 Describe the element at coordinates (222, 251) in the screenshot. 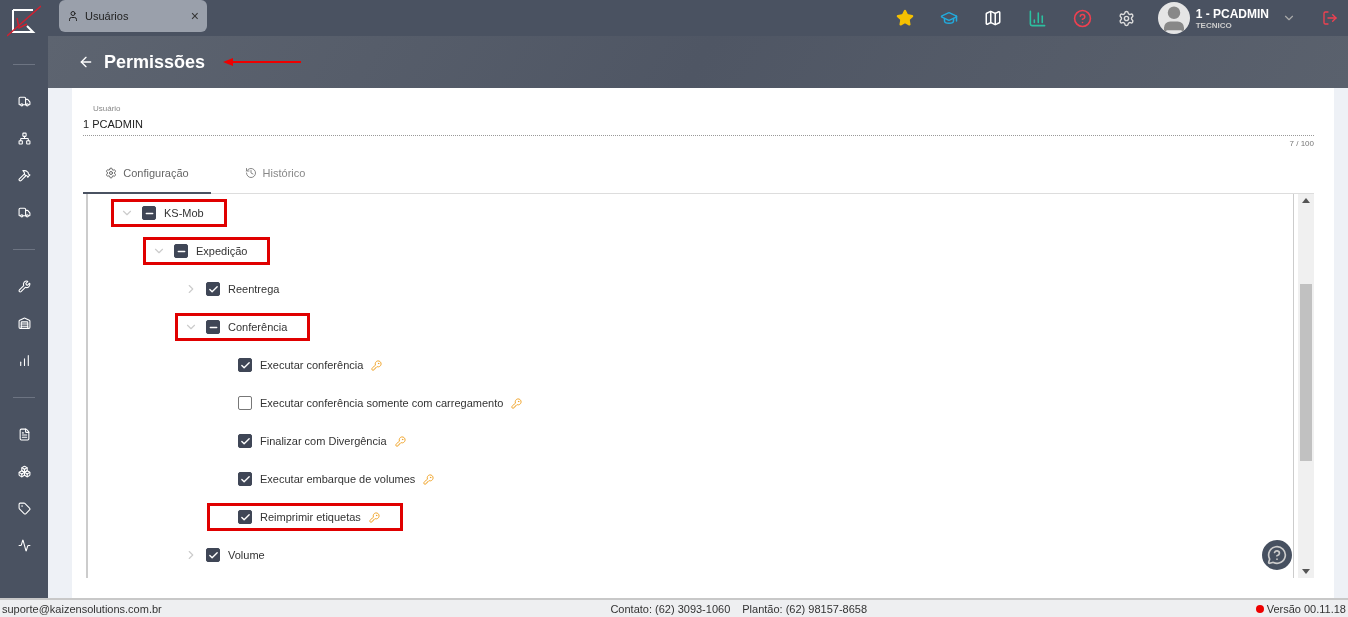

I see `permission-label: Expedição` at that location.